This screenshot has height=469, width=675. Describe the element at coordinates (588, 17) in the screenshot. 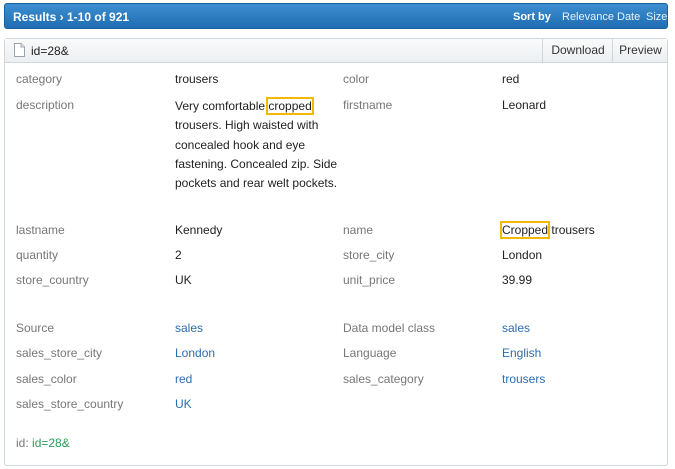

I see `sort-relevance-link: Relevance` at that location.